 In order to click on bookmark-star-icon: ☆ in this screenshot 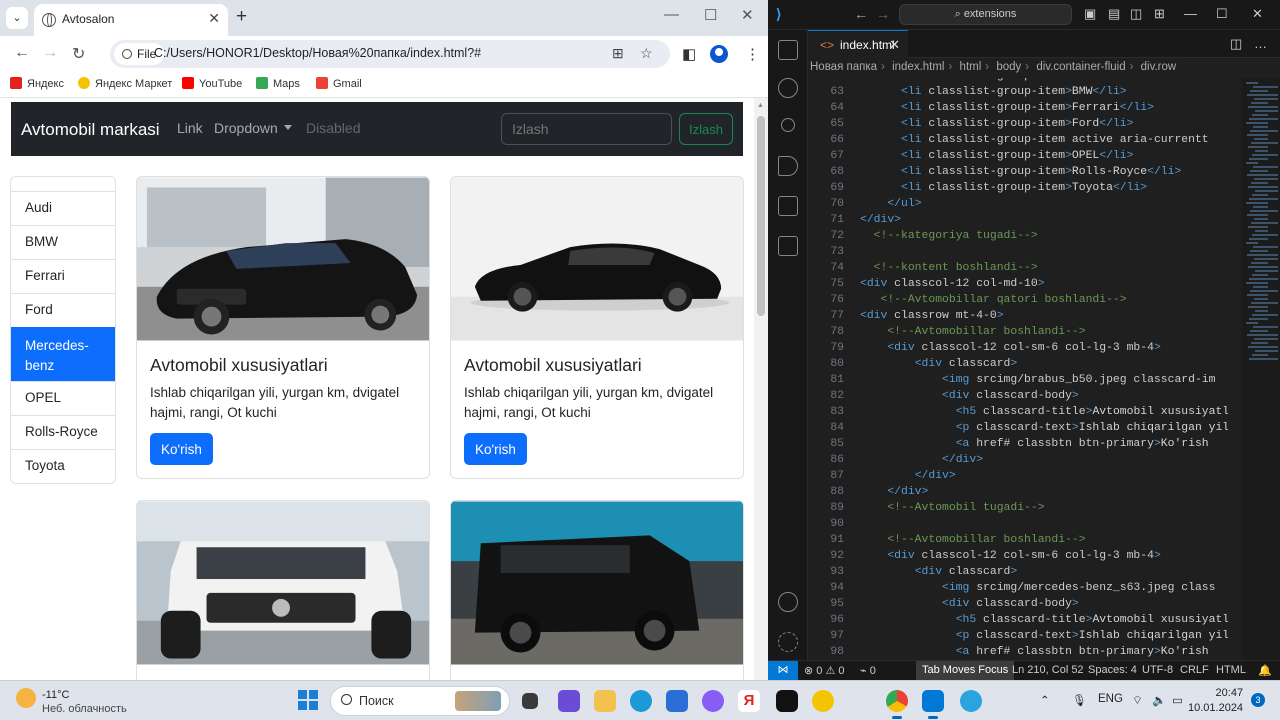, I will do `click(646, 53)`.